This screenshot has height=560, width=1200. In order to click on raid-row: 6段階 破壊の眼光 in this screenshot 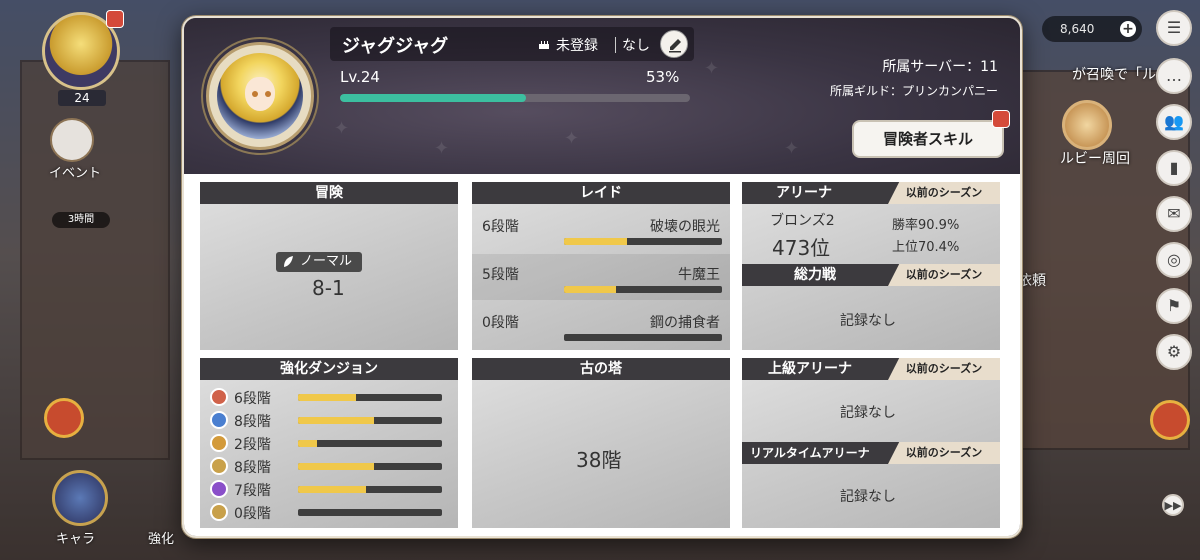, I will do `click(601, 229)`.